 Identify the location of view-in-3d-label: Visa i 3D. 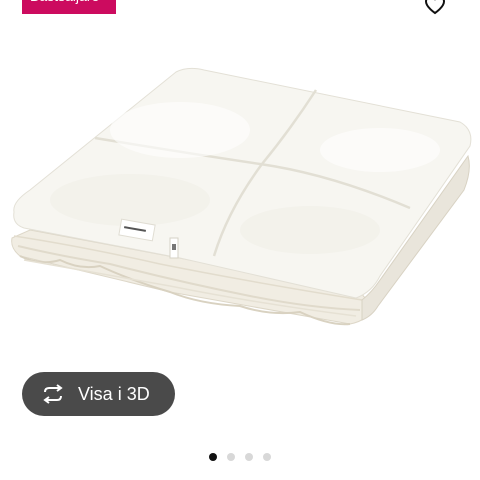
(114, 393).